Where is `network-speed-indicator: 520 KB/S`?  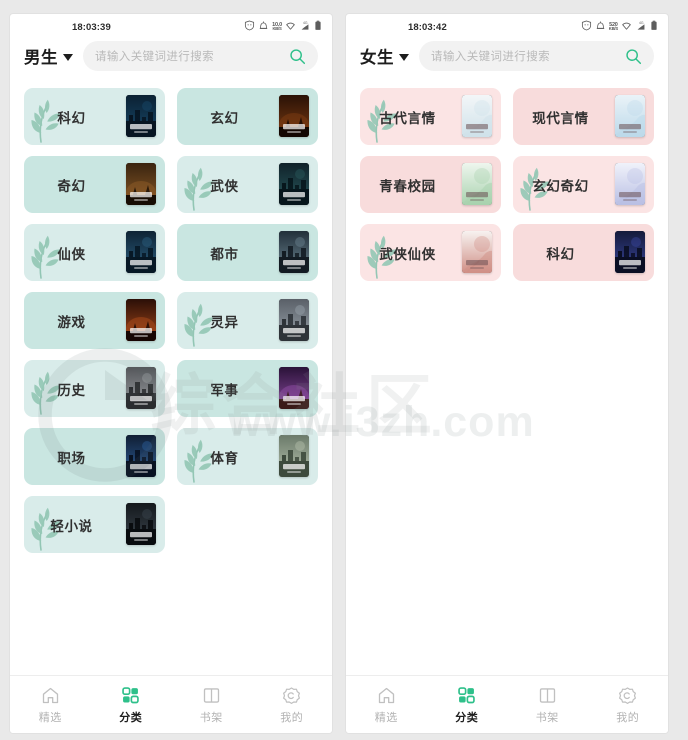
network-speed-indicator: 520 KB/S is located at coordinates (613, 26).